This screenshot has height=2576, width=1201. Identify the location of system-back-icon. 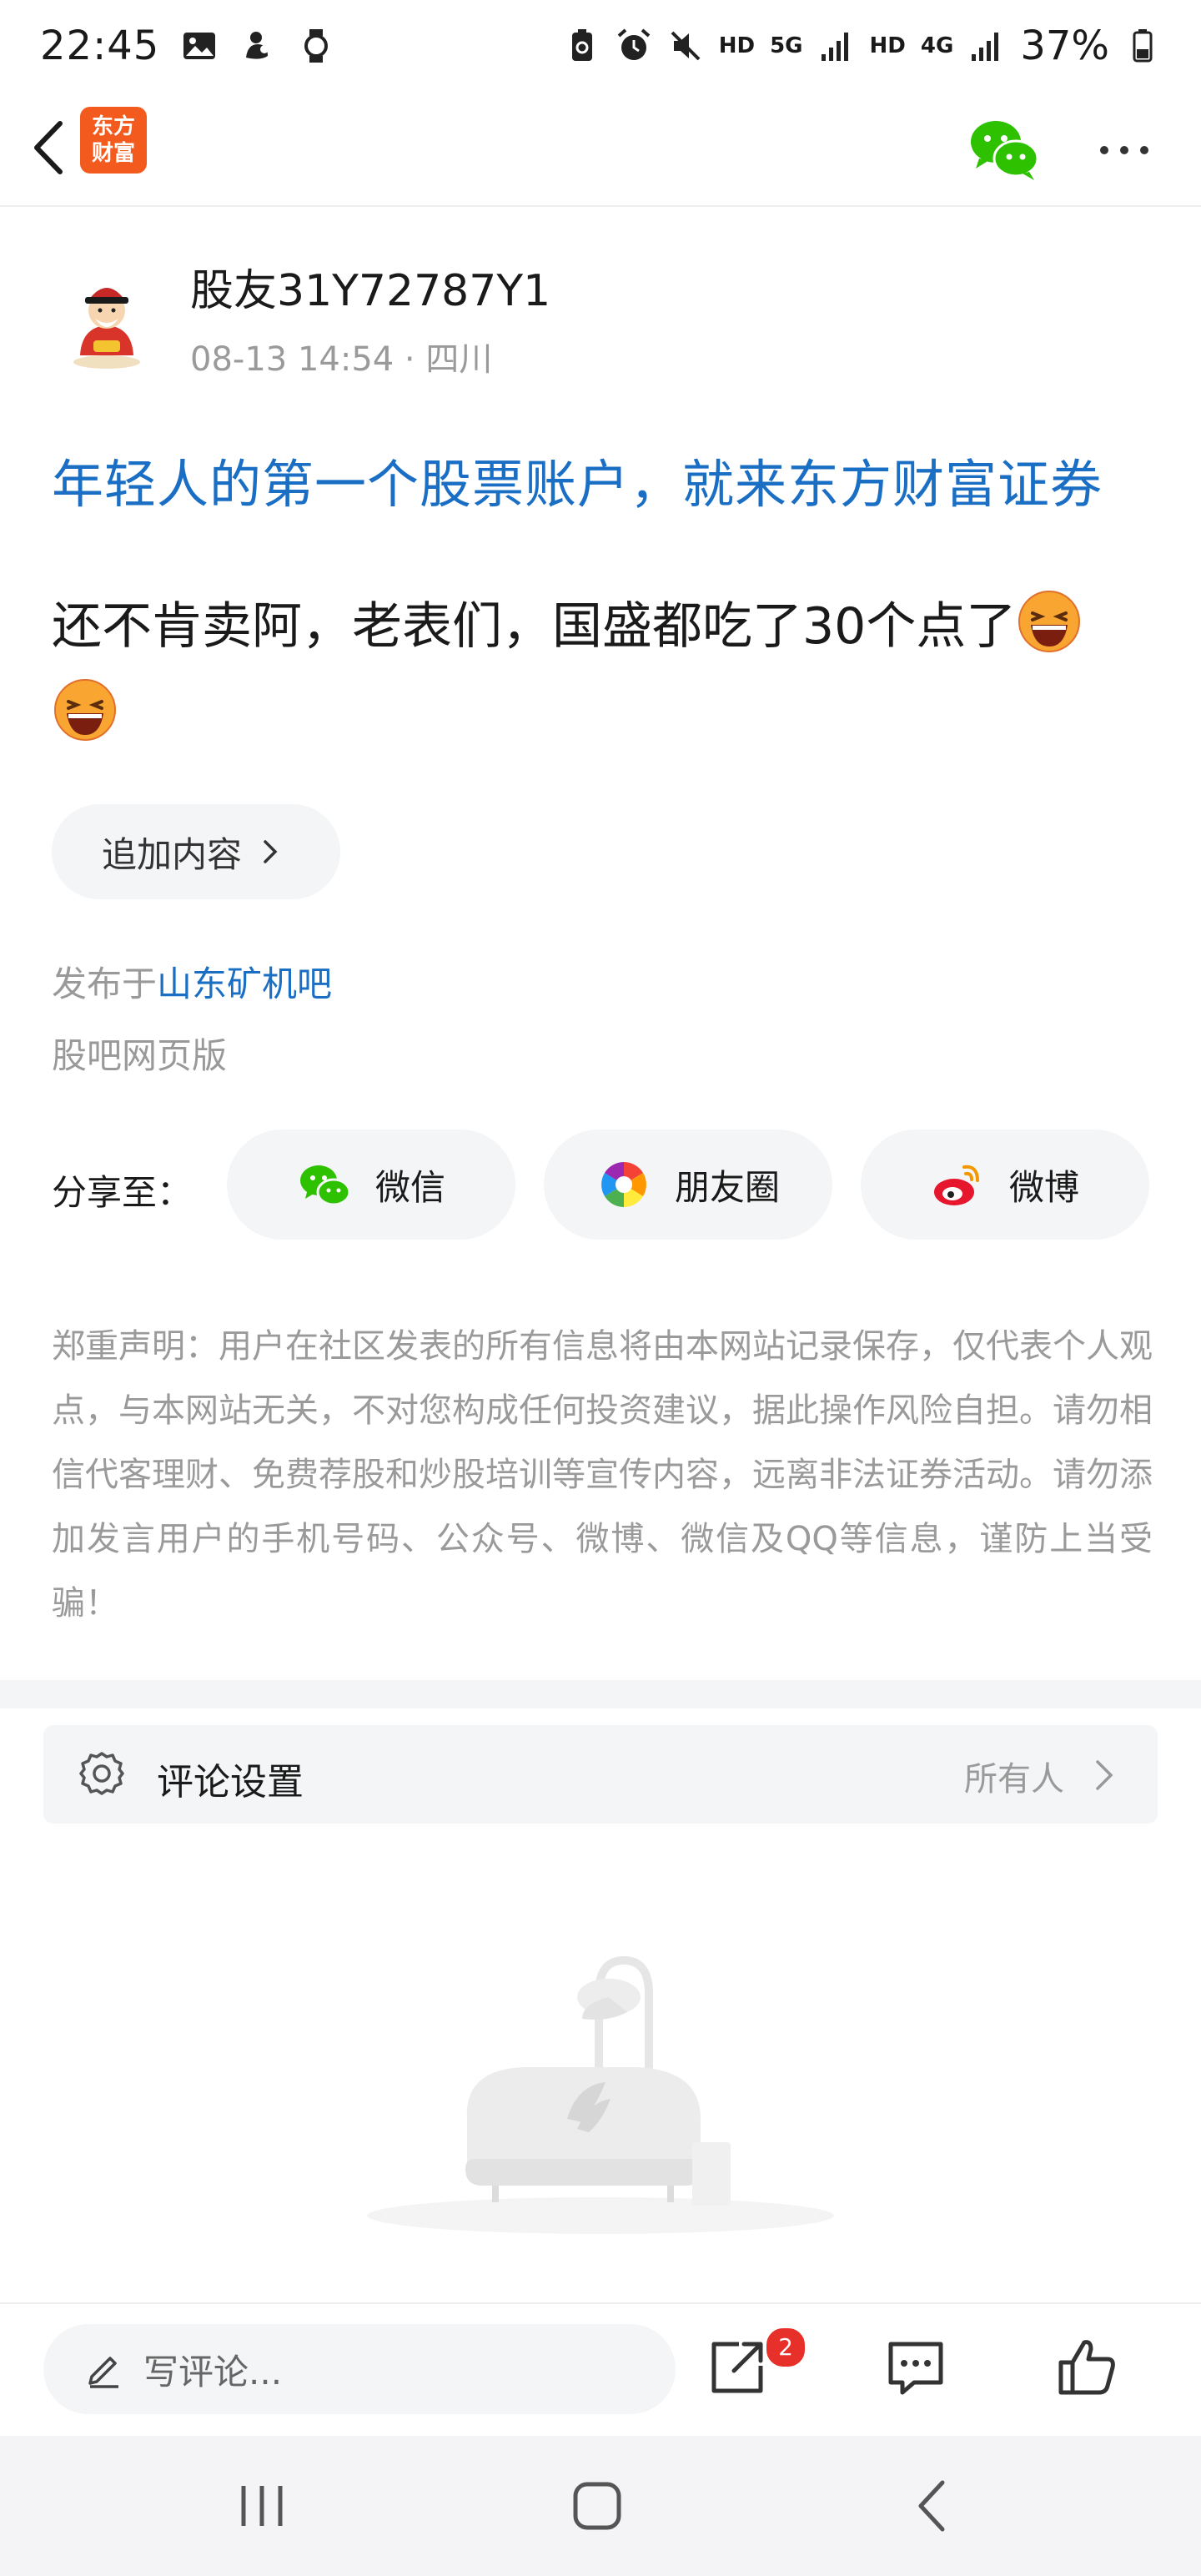
(934, 2506).